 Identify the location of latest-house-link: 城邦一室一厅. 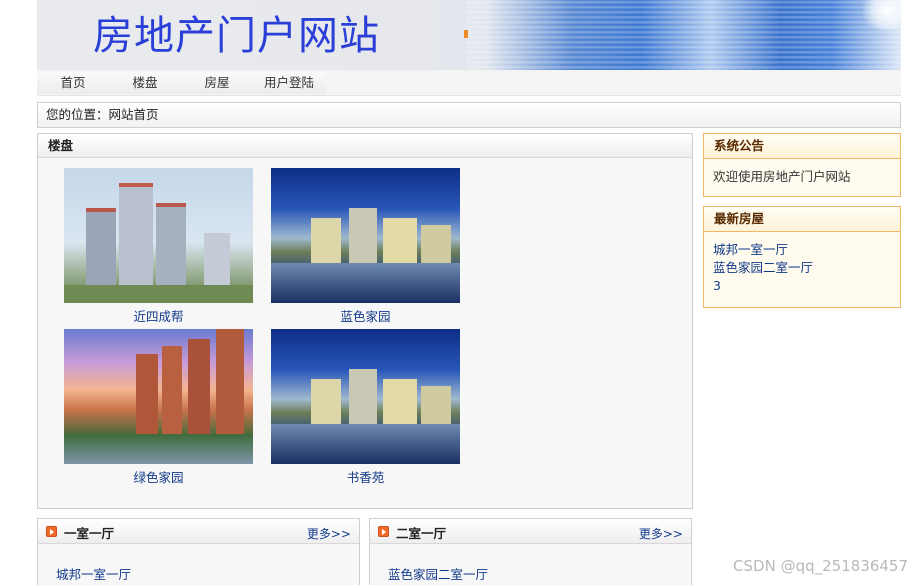
(802, 250).